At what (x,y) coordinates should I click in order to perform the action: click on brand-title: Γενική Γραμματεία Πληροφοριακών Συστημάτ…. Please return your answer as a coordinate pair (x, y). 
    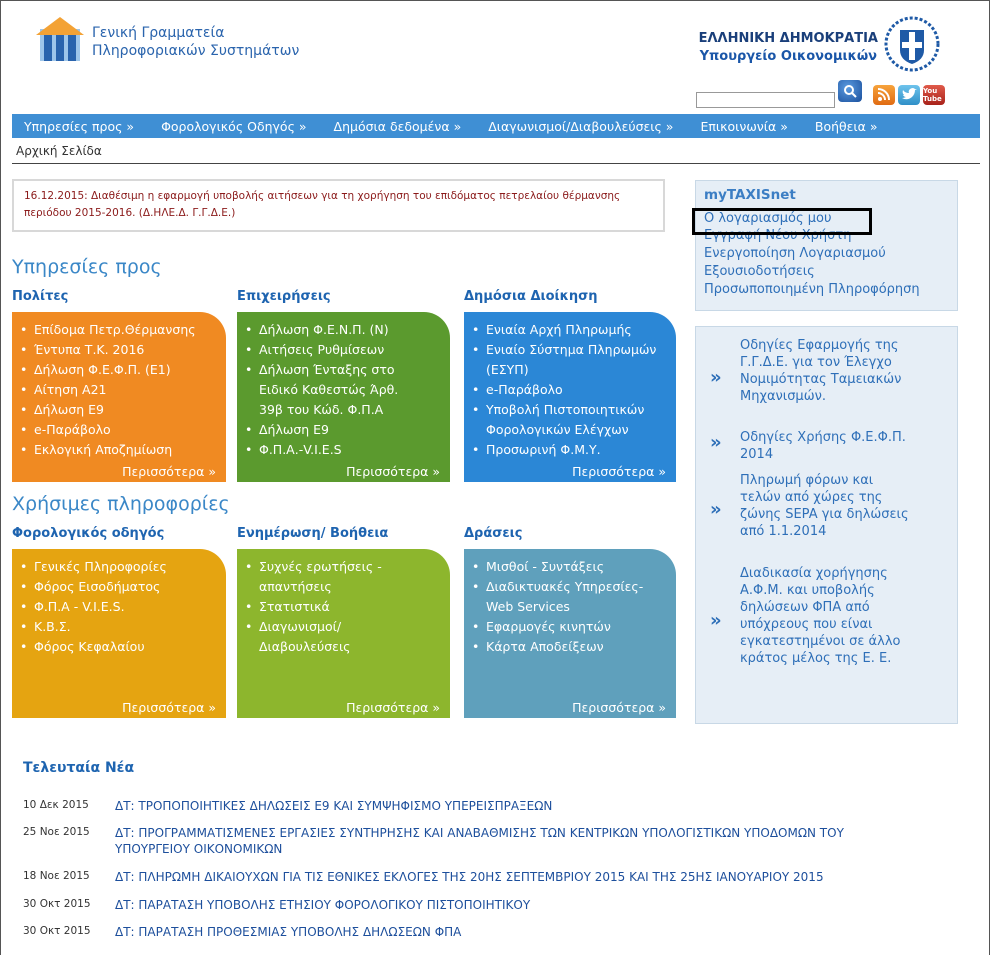
    Looking at the image, I should click on (195, 42).